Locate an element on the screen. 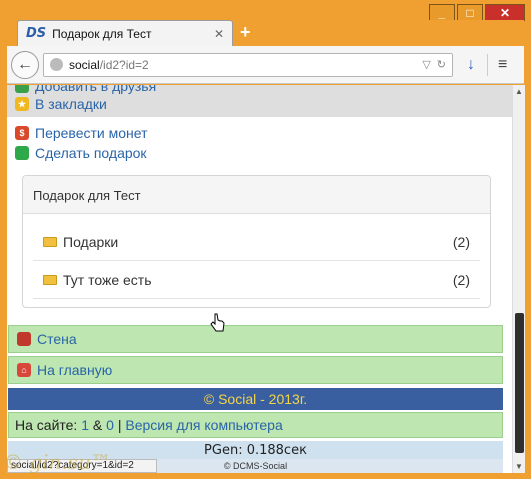  home-link: На главную is located at coordinates (74, 370).